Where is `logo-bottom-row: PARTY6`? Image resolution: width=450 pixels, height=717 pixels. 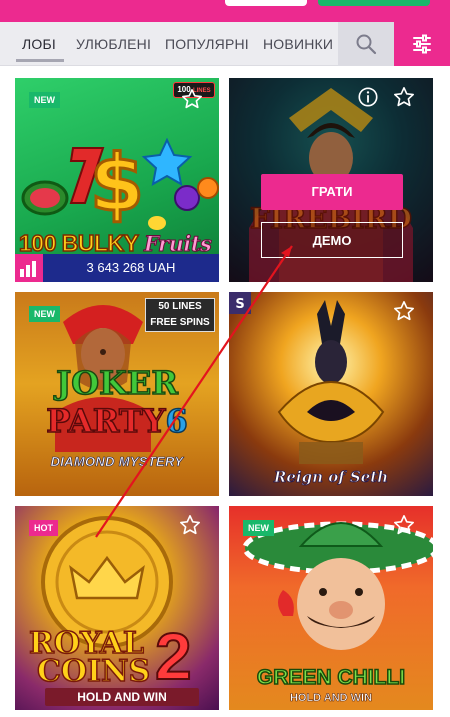
logo-bottom-row: PARTY6 is located at coordinates (116, 421).